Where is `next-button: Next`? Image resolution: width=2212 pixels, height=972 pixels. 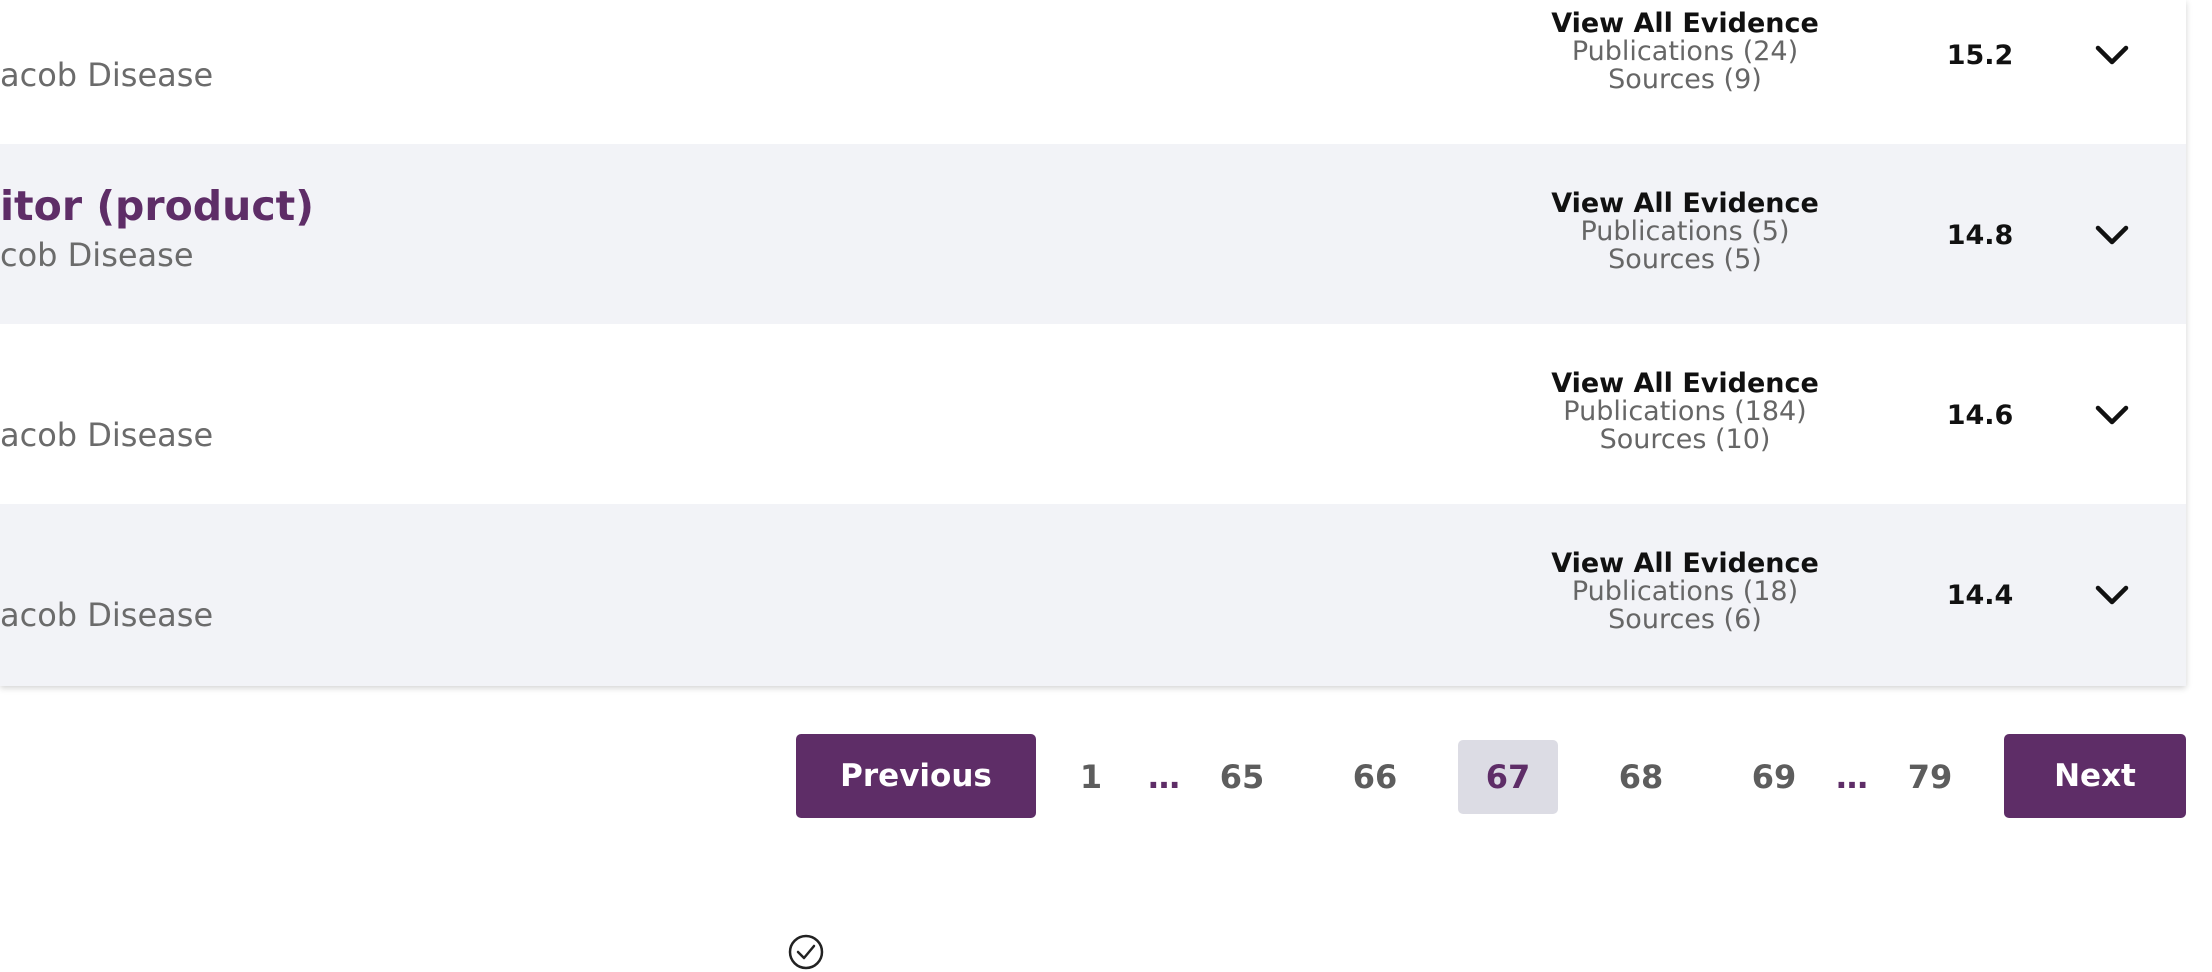 next-button: Next is located at coordinates (2095, 776).